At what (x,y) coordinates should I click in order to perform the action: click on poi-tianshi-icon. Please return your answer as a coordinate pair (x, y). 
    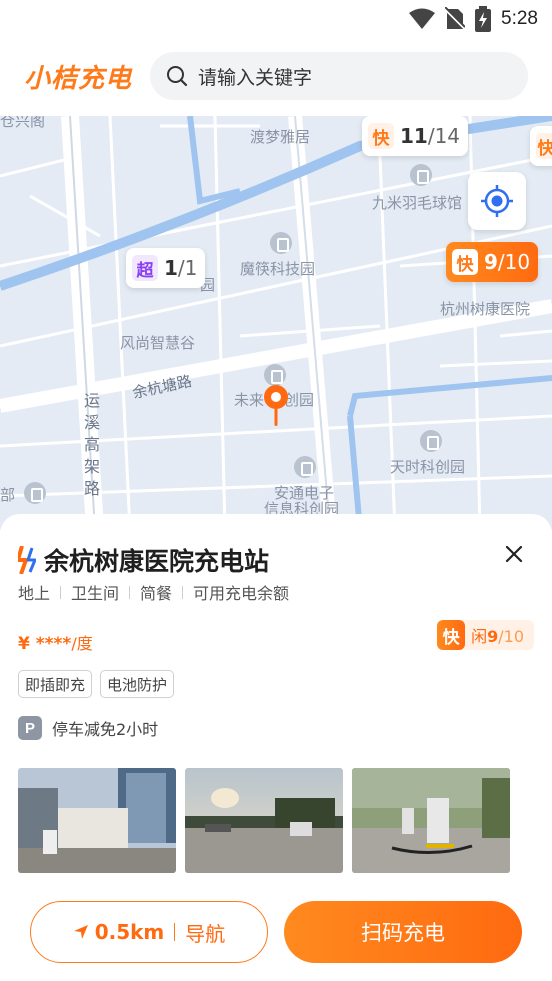
    Looking at the image, I should click on (431, 441).